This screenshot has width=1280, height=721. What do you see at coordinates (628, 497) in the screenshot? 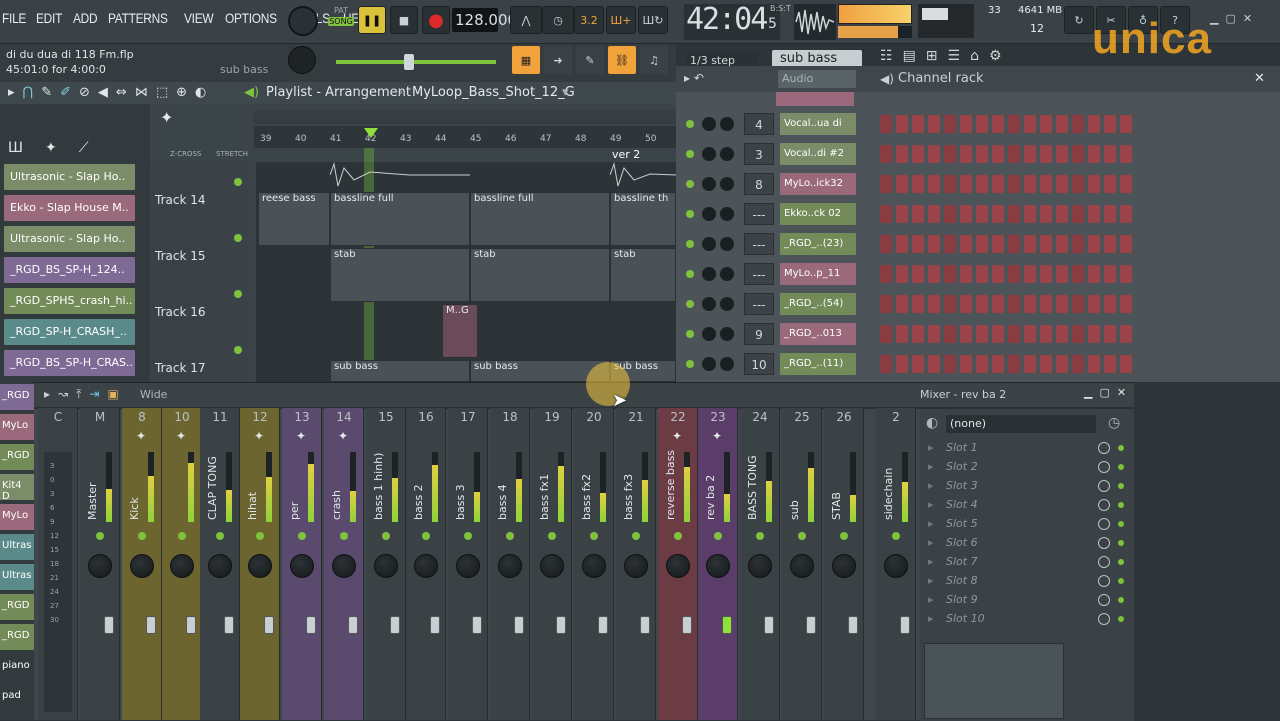
I see `mixer-strip-label: bass fx3` at bounding box center [628, 497].